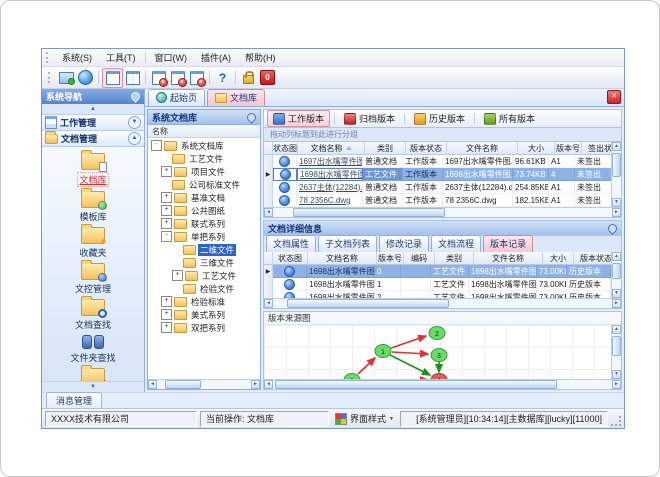 This screenshot has height=477, width=660. Describe the element at coordinates (222, 78) in the screenshot. I see `help-button: ?` at that location.